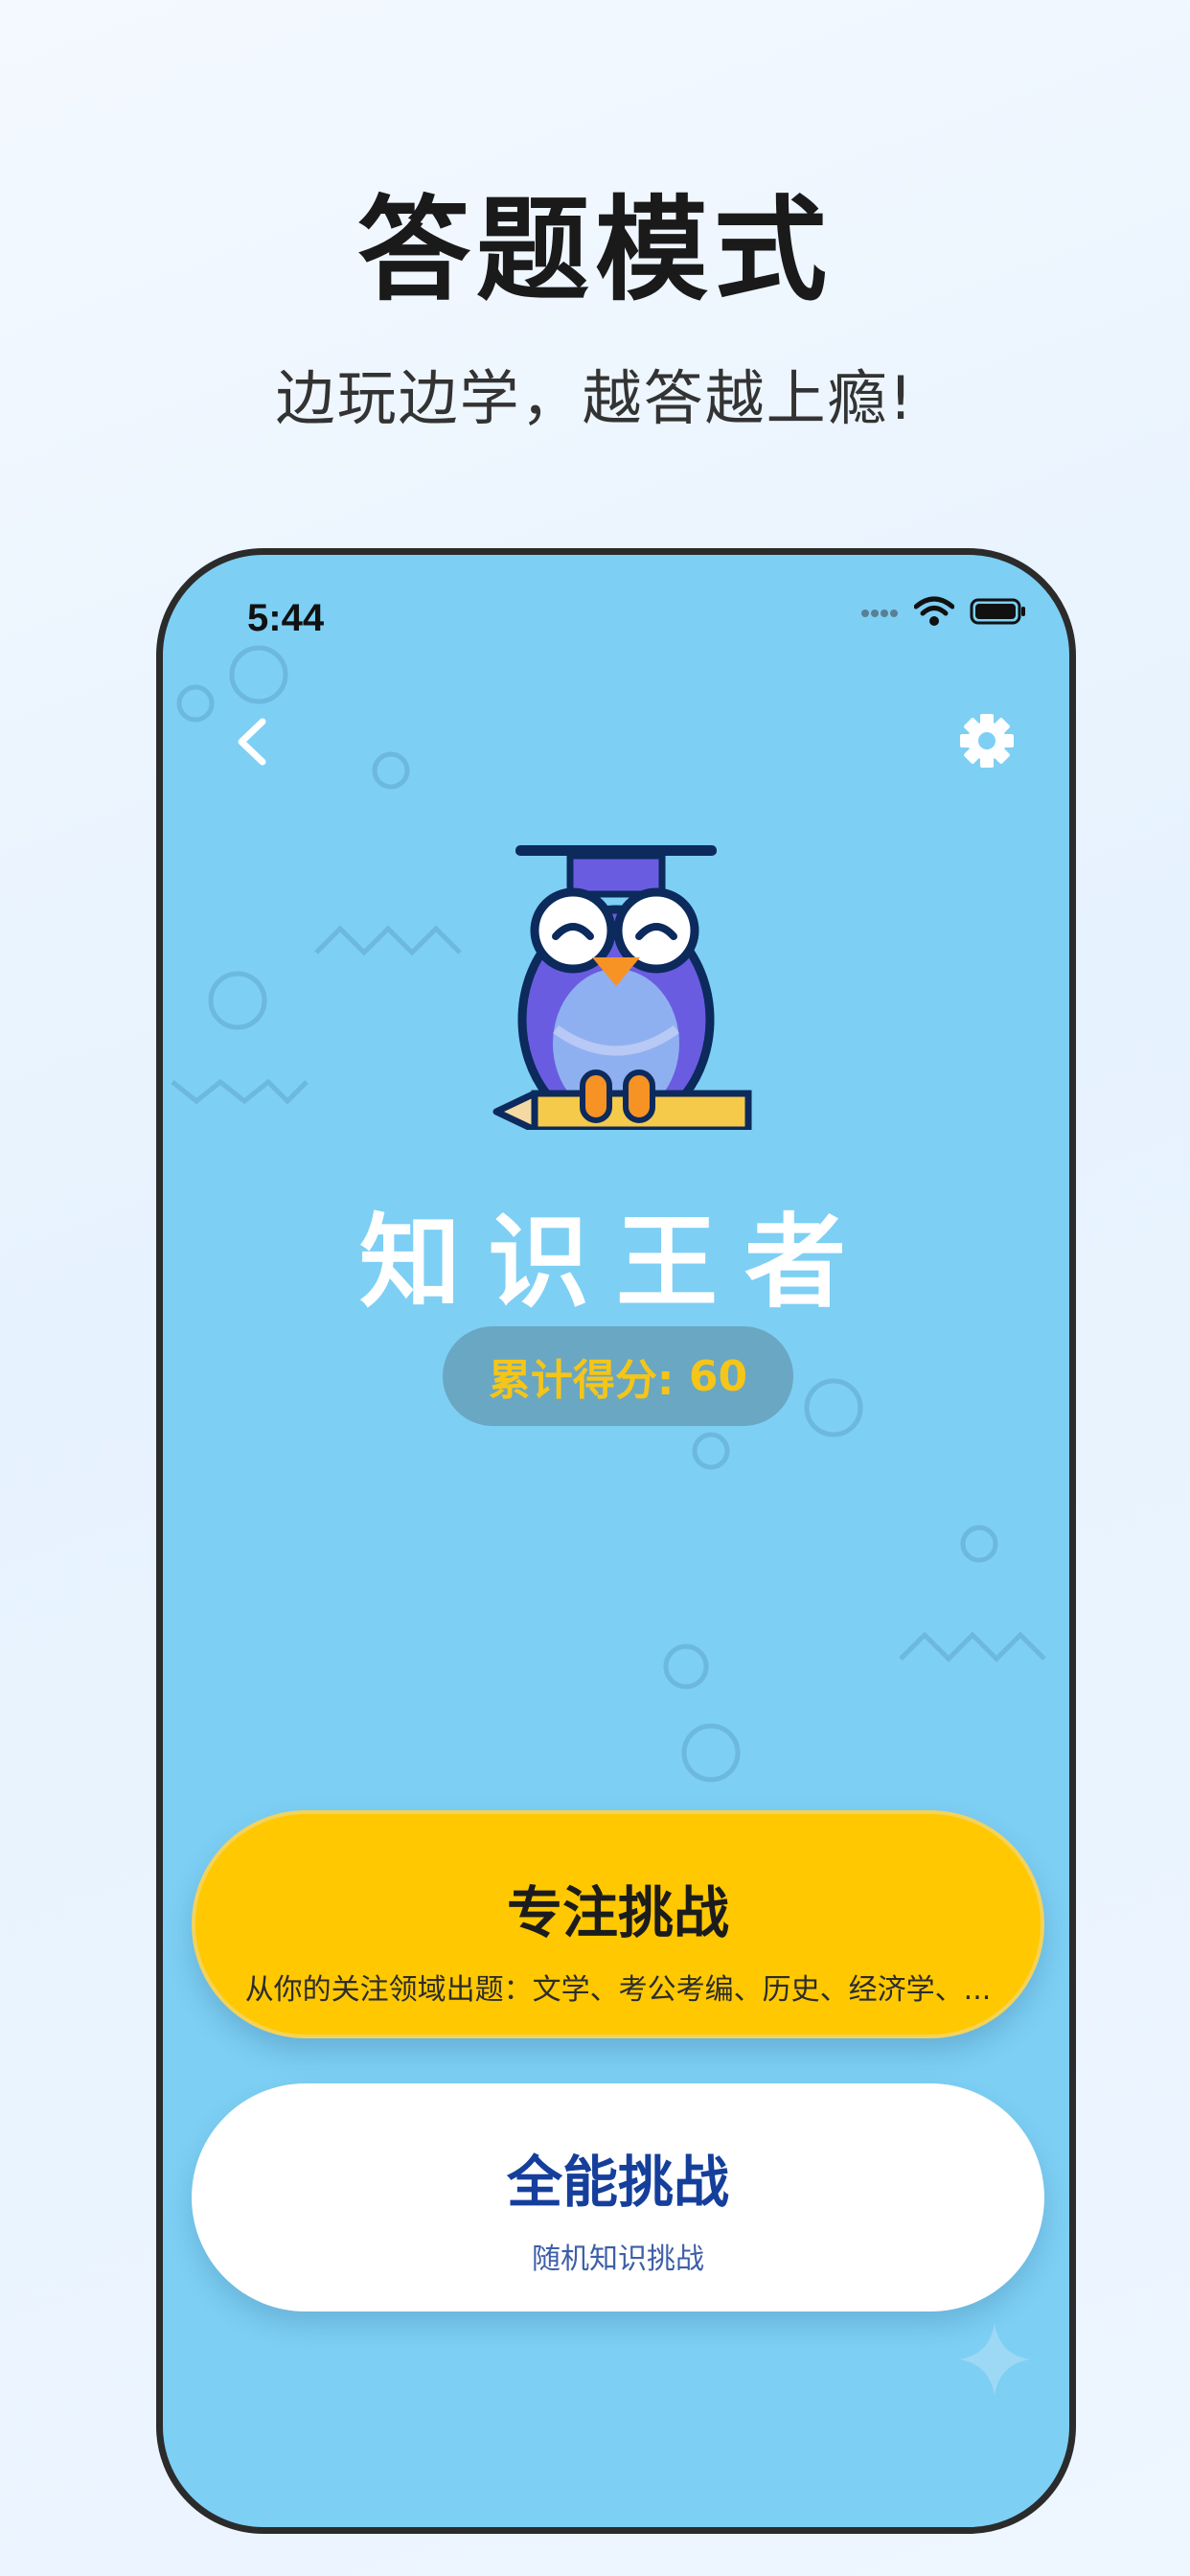 This screenshot has height=2576, width=1190. I want to click on chevron-left-icon, so click(252, 742).